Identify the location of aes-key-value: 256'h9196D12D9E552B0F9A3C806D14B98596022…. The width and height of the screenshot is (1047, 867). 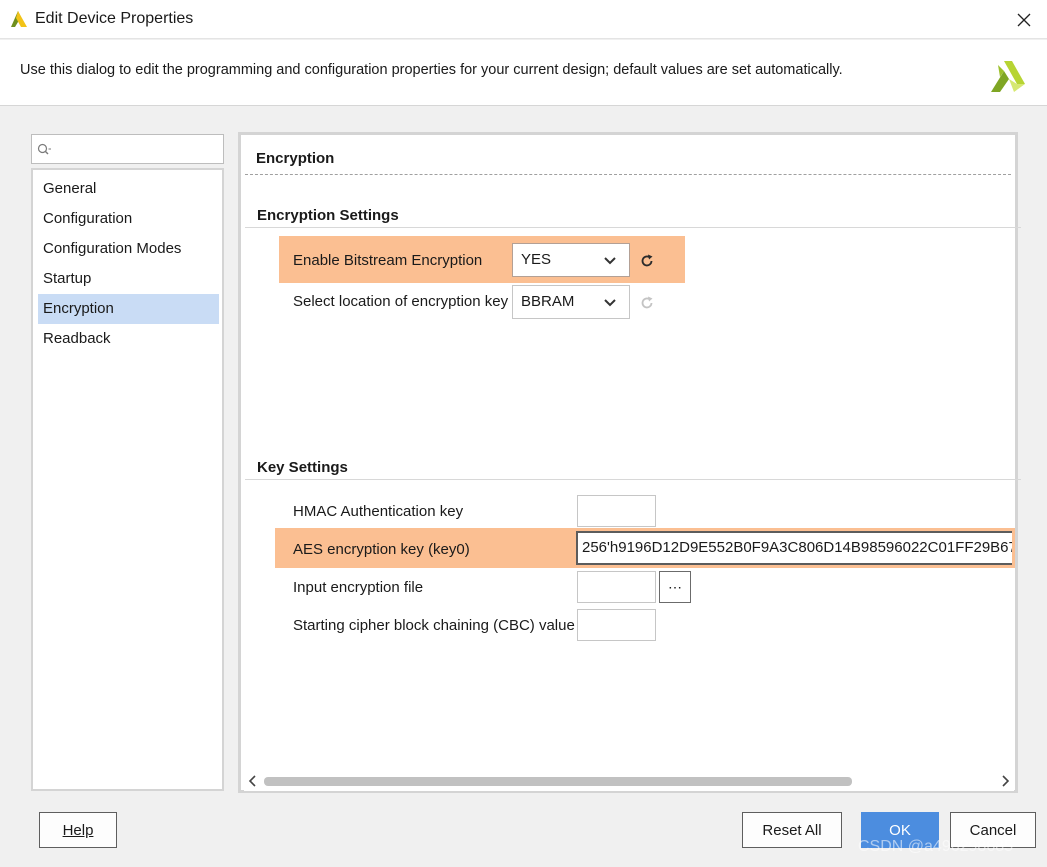
(797, 547).